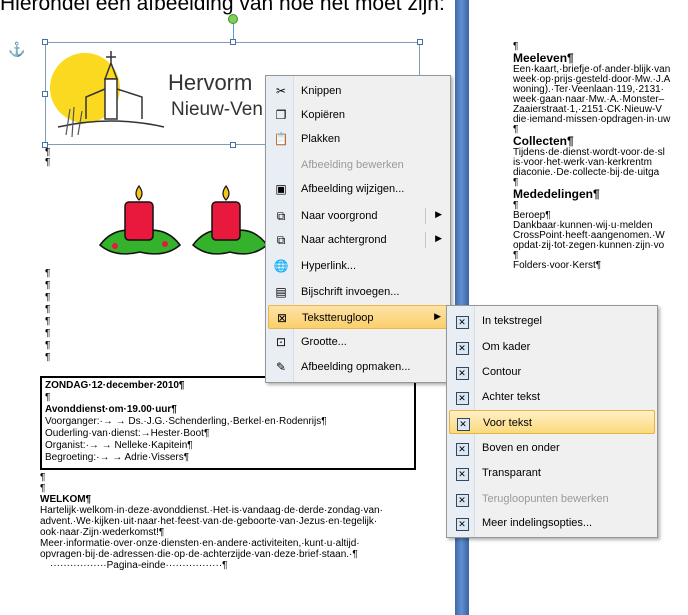 The height and width of the screenshot is (615, 688). What do you see at coordinates (321, 139) in the screenshot?
I see `menu-item-label: Plakken` at bounding box center [321, 139].